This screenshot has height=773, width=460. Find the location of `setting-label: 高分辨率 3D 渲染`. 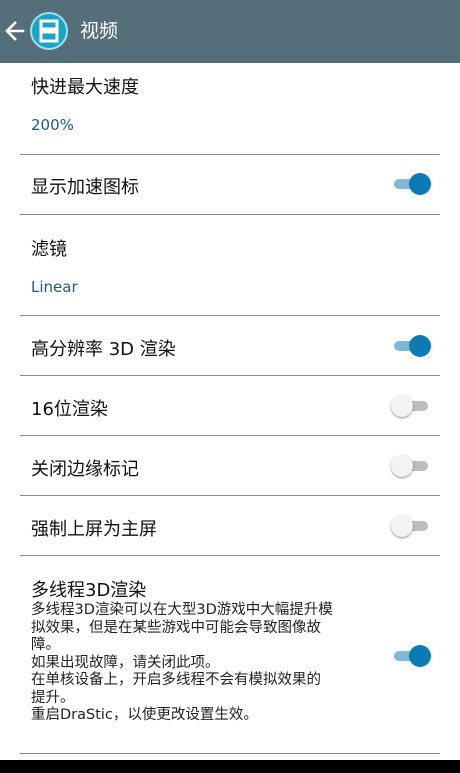

setting-label: 高分辨率 3D 渲染 is located at coordinates (103, 349).